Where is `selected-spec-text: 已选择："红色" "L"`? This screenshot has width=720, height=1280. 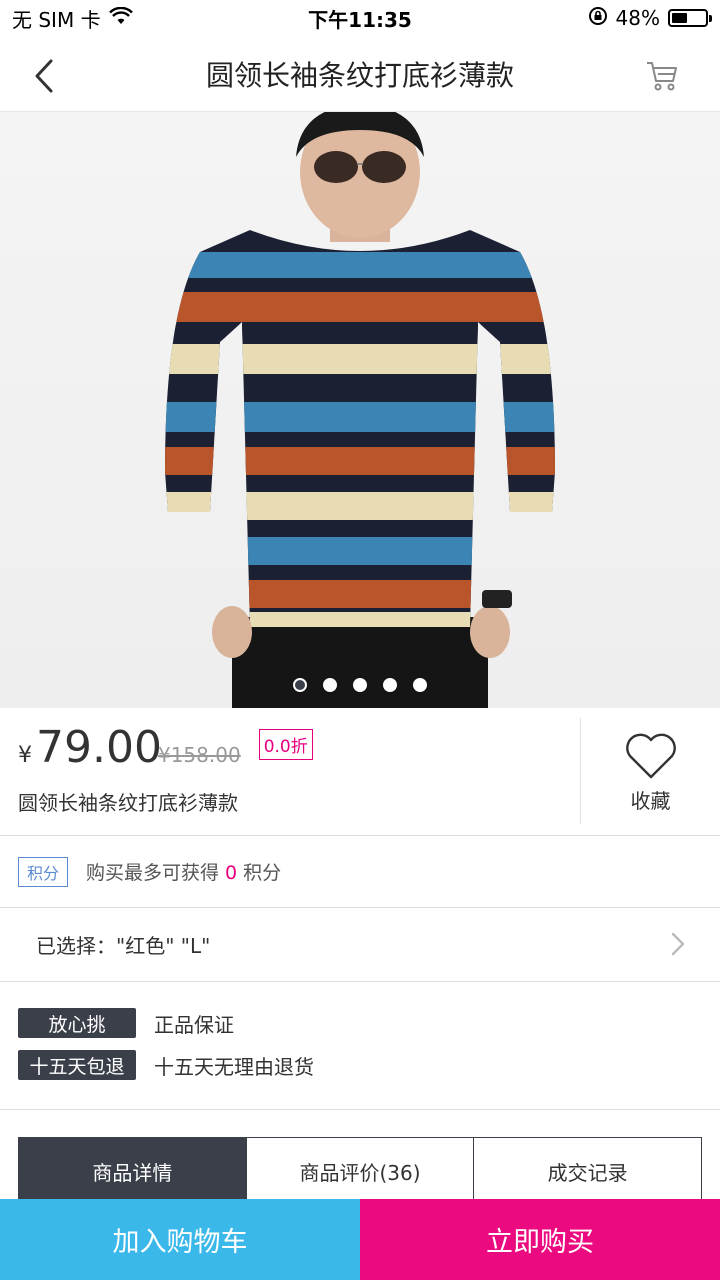
selected-spec-text: 已选择："红色" "L" is located at coordinates (123, 946).